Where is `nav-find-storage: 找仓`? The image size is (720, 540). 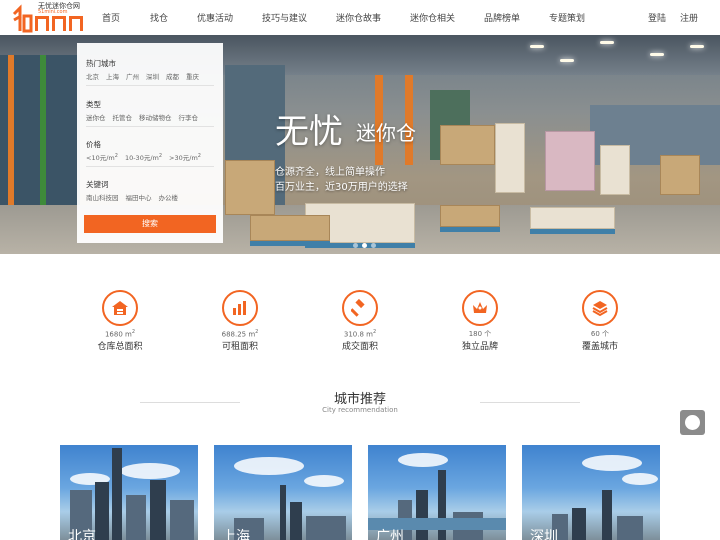
nav-find-storage: 找仓 is located at coordinates (159, 17).